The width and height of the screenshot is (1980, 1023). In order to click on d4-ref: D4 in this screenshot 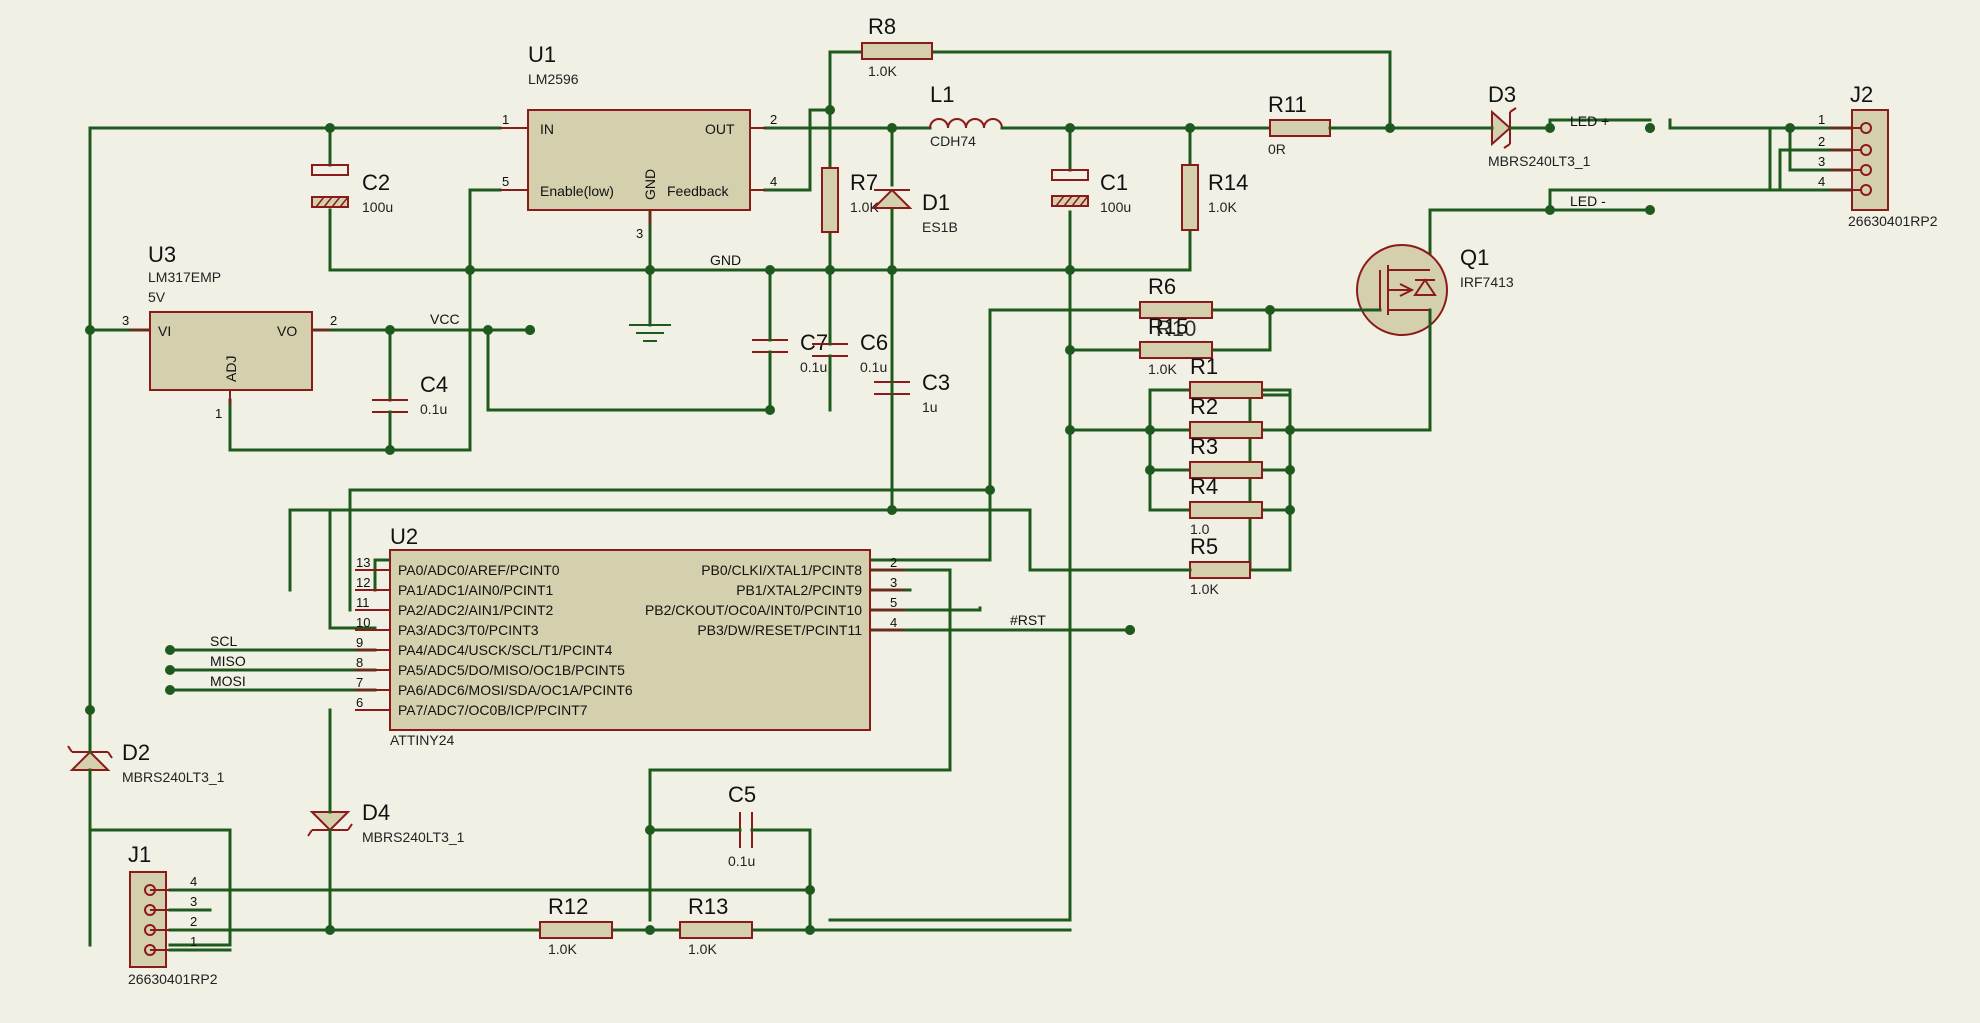, I will do `click(376, 812)`.